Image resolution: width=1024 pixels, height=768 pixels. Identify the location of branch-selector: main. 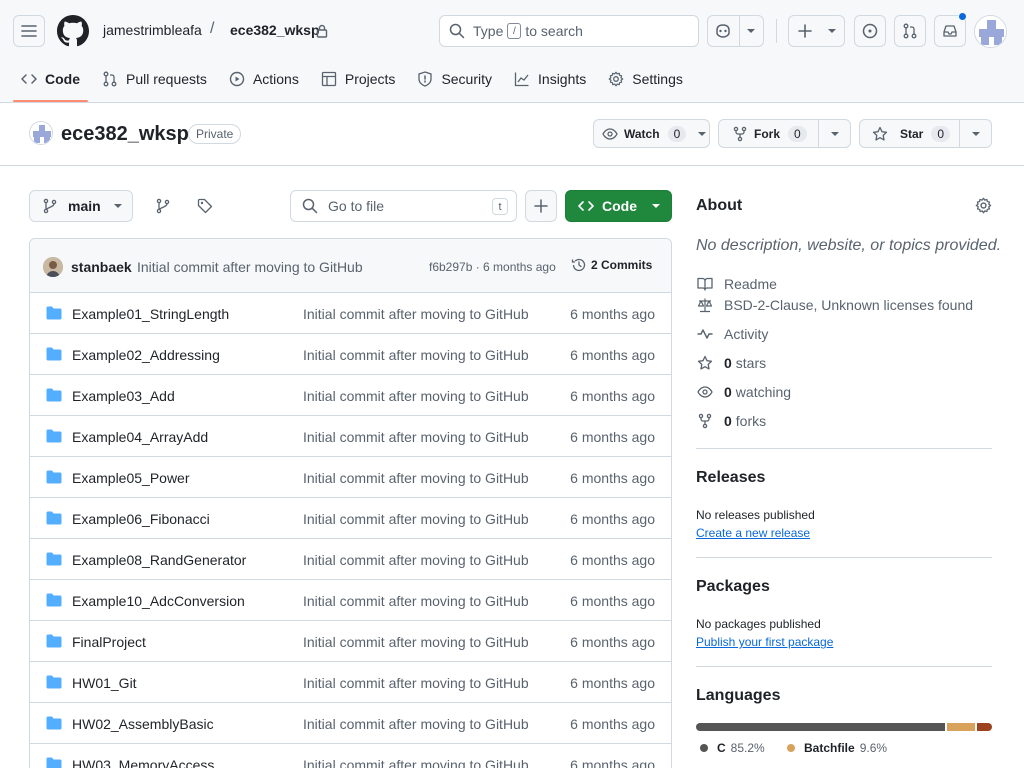
(81, 206).